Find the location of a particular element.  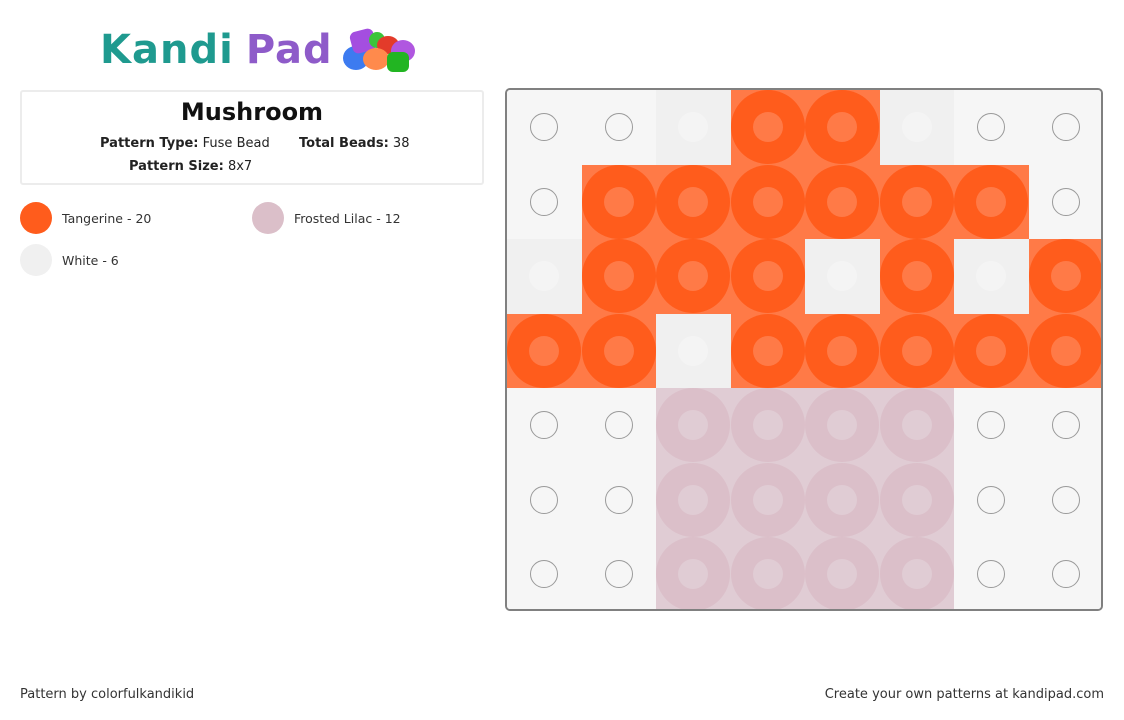

pattern-size-value: 8x7 is located at coordinates (240, 166).